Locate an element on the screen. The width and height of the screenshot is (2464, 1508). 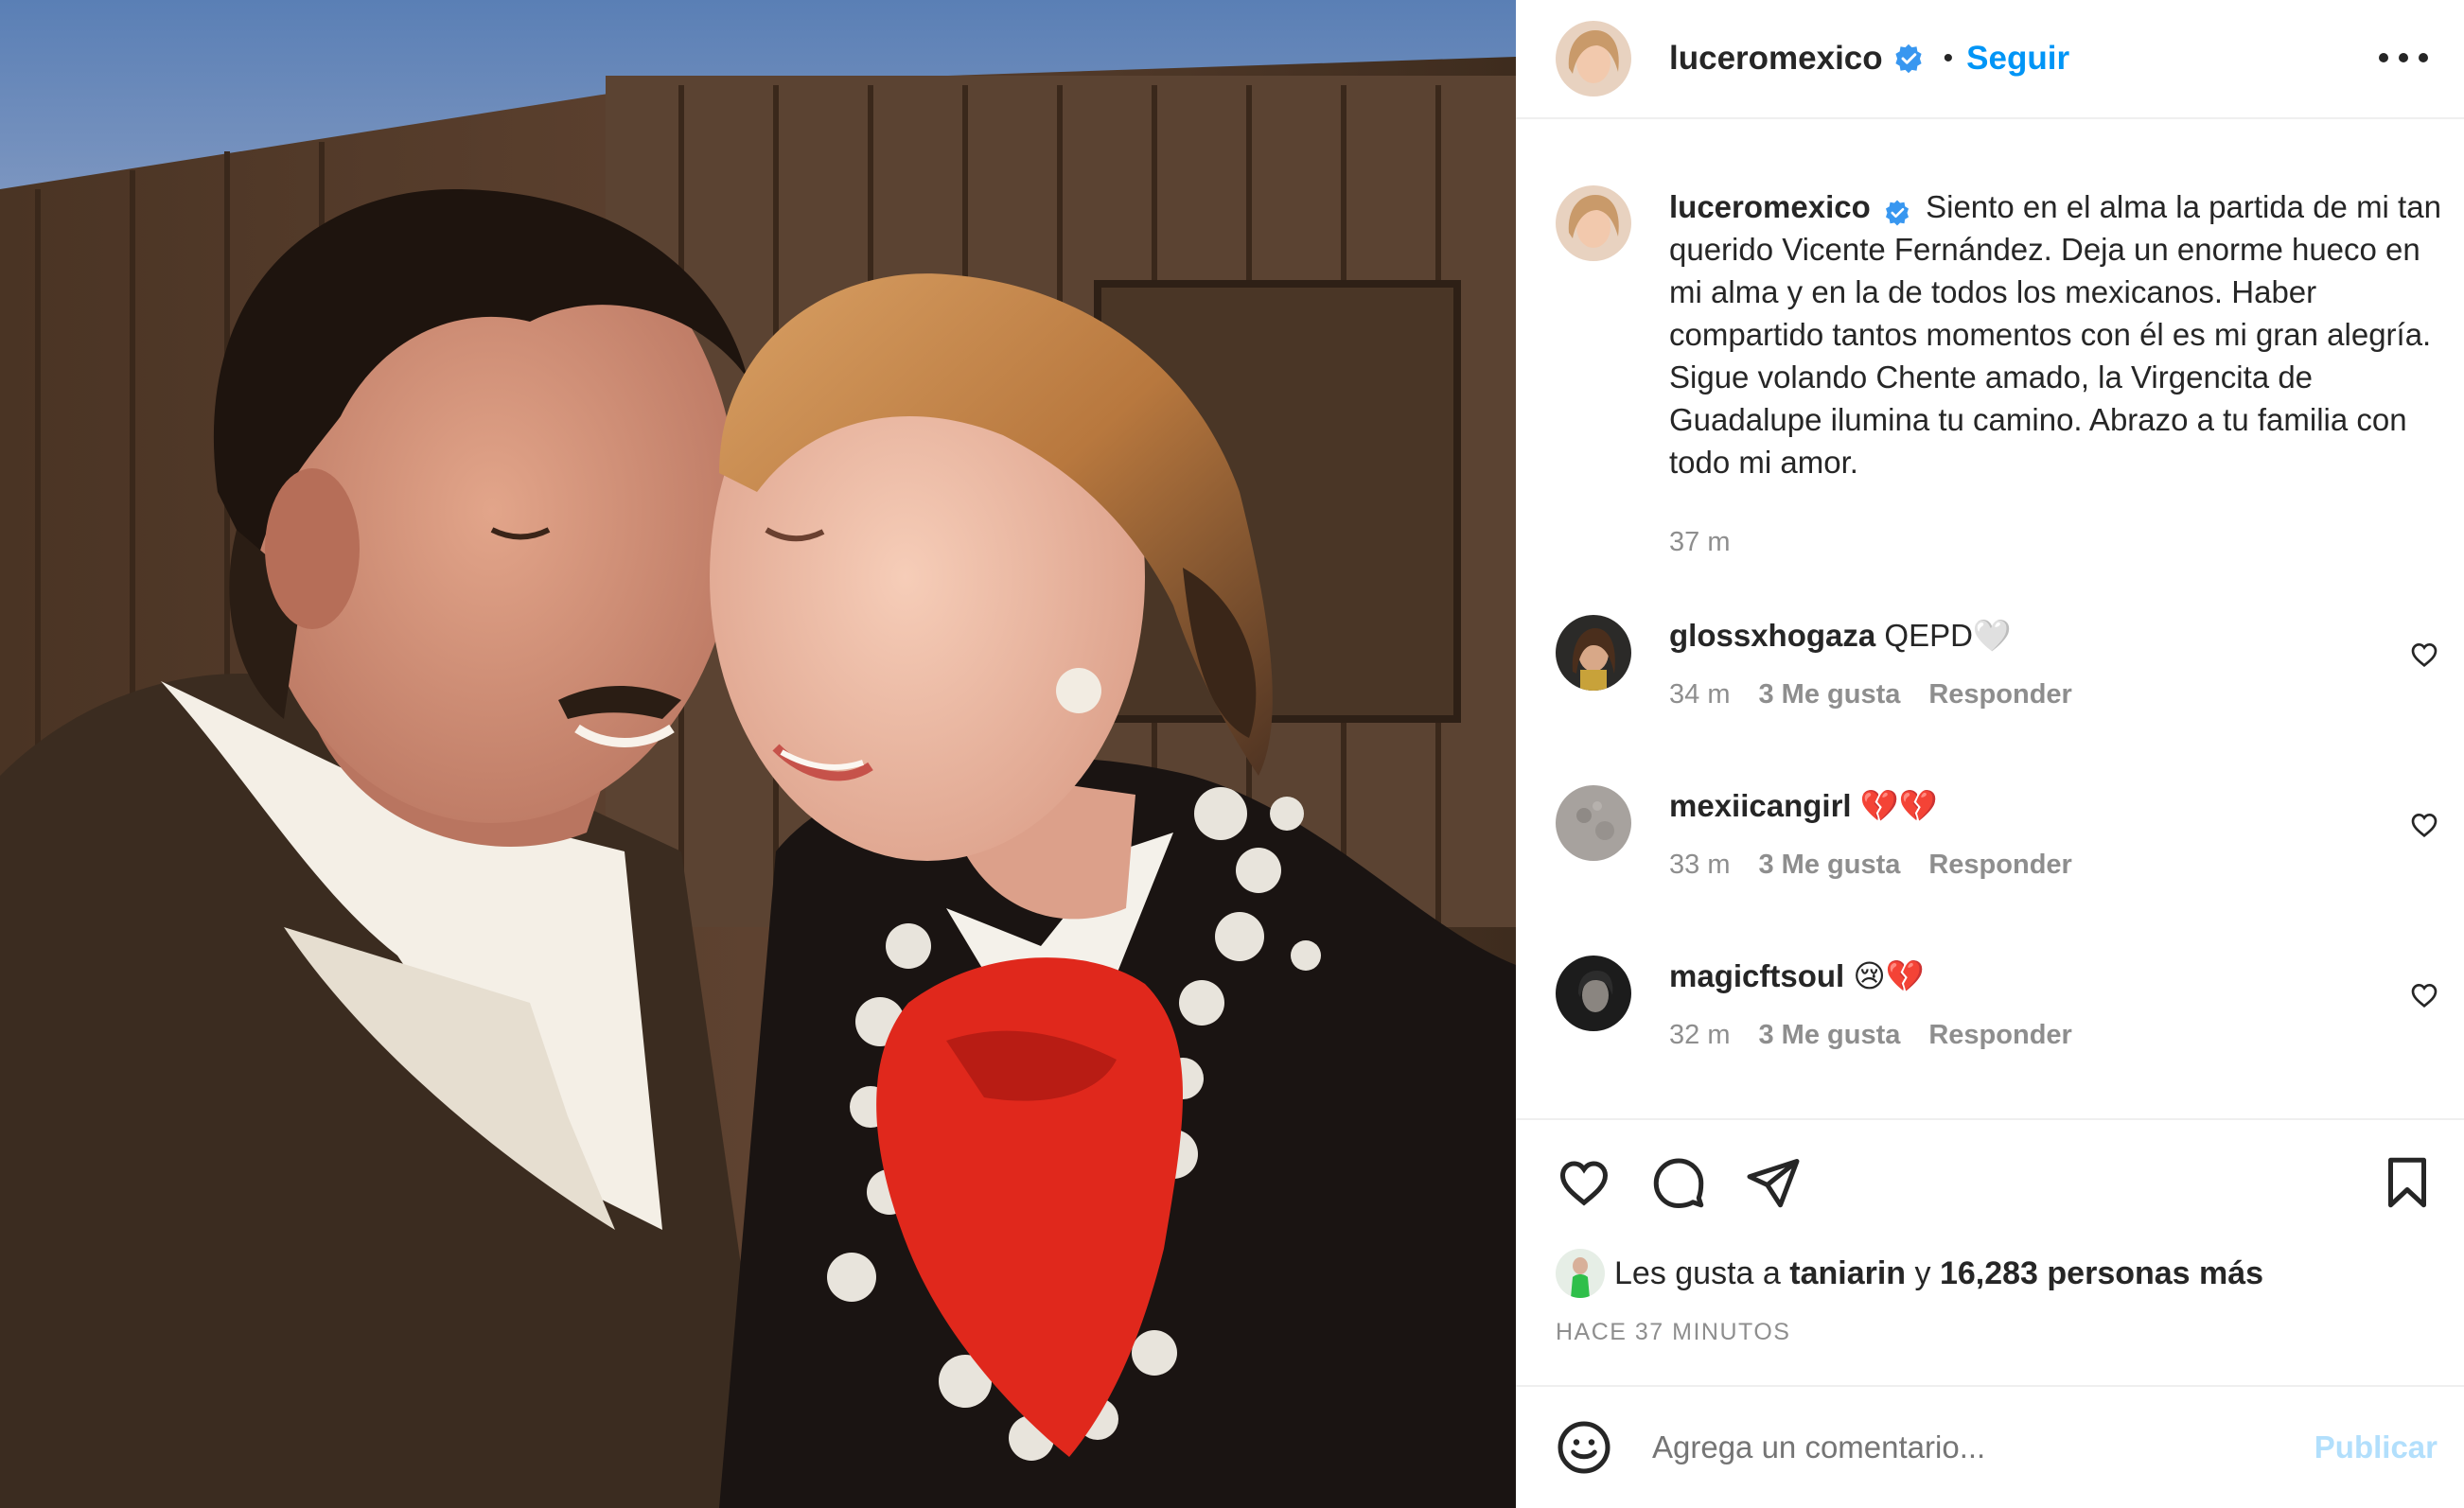
header-divider is located at coordinates (1990, 118).